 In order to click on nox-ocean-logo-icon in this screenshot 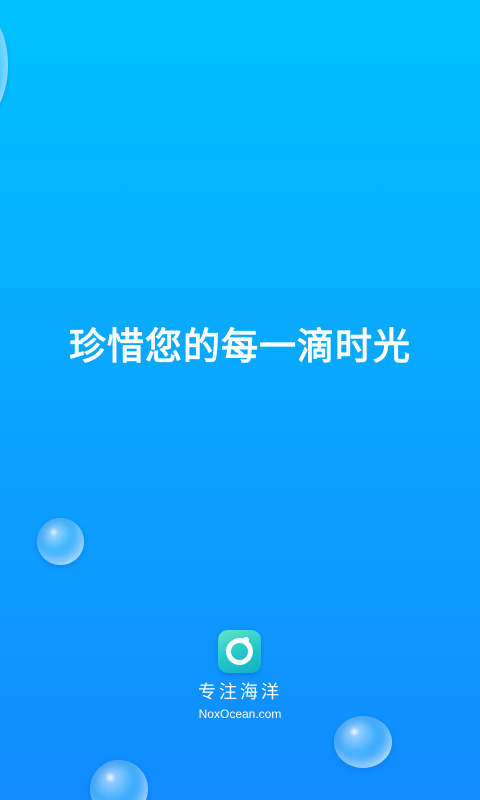, I will do `click(239, 651)`.